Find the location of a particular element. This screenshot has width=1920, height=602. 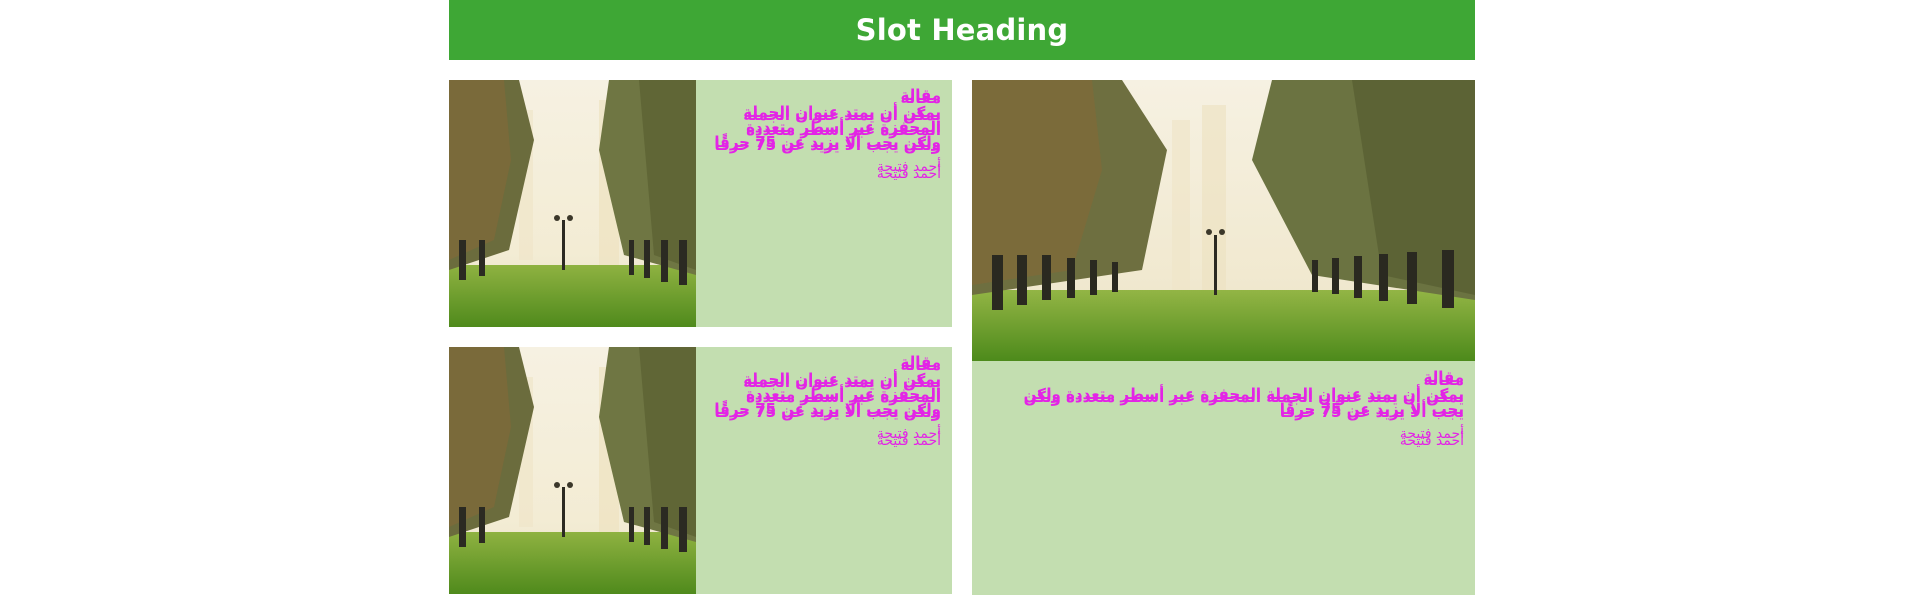

slot-heading: Slot Heading is located at coordinates (962, 30).